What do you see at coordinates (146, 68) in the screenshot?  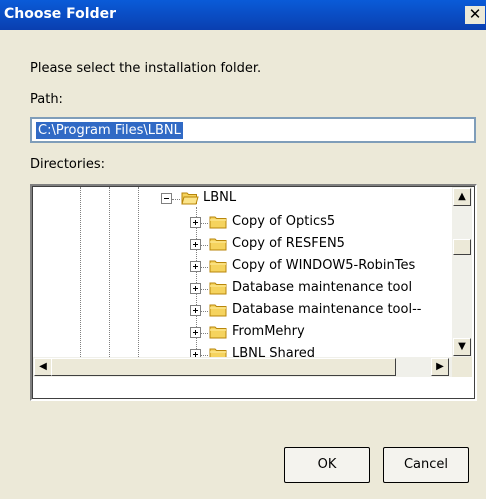 I see `instruction-text: Please select the installation folder.` at bounding box center [146, 68].